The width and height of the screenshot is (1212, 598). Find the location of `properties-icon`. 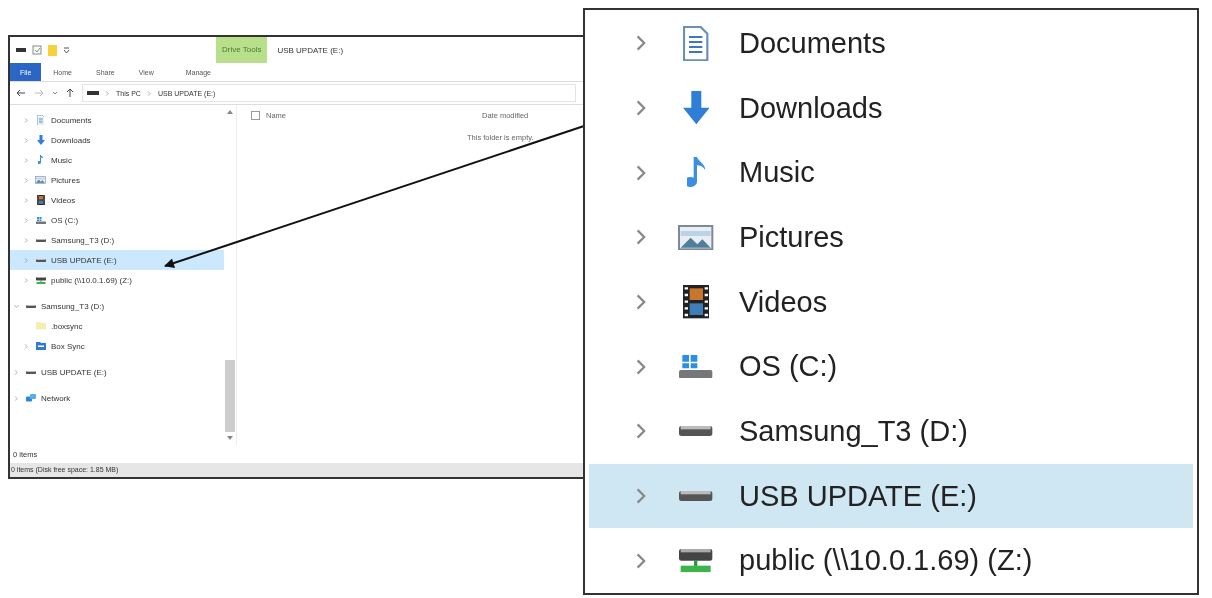

properties-icon is located at coordinates (37, 50).